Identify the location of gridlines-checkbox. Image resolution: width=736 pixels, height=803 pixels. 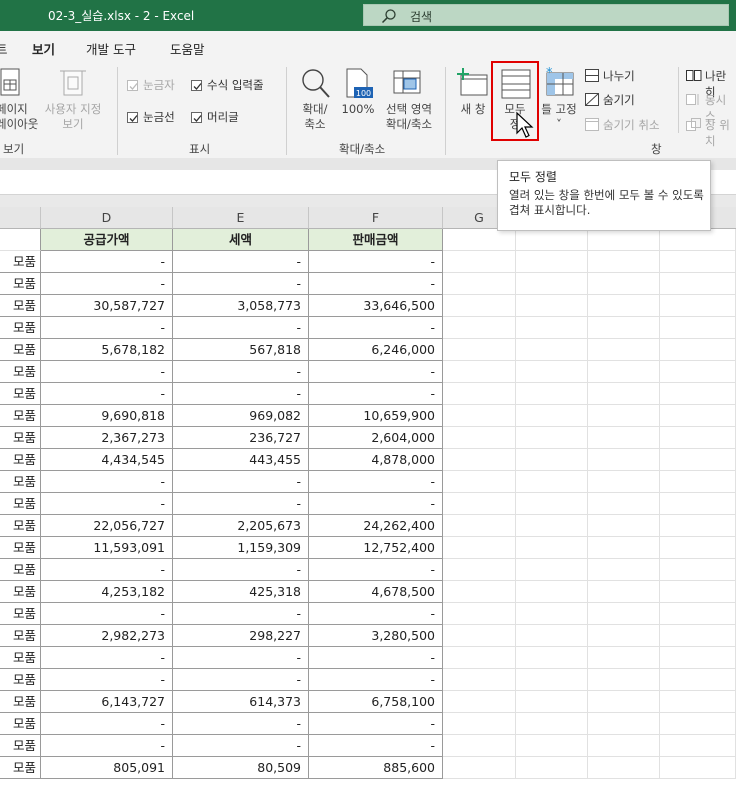
(132, 117).